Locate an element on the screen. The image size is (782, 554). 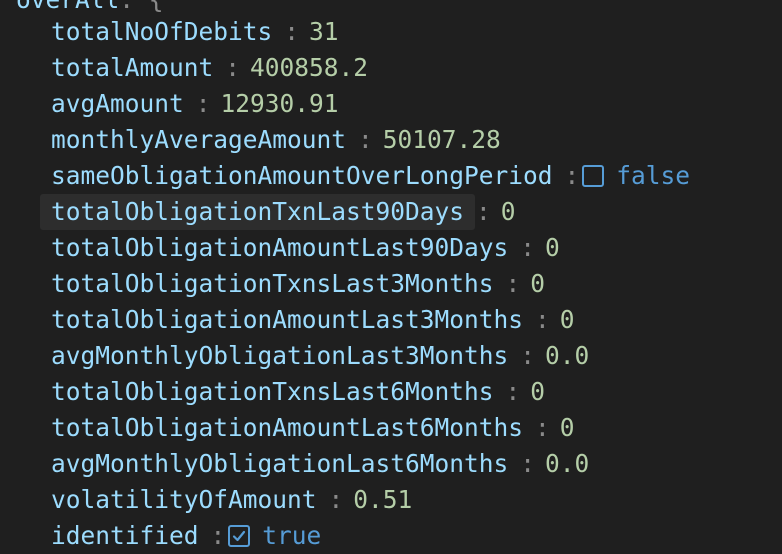
property-key: totalObligationAmountLast3Months is located at coordinates (287, 320).